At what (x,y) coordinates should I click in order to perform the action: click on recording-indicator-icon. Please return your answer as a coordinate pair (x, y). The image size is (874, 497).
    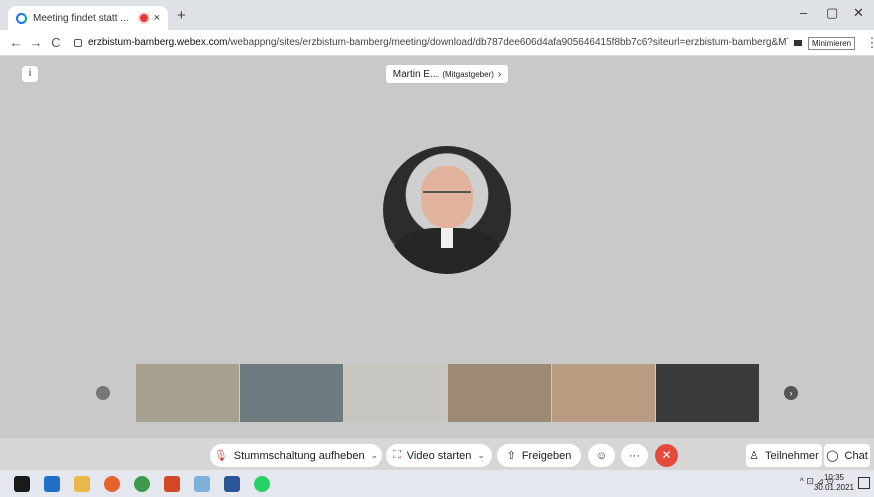
    Looking at the image, I should click on (143, 18).